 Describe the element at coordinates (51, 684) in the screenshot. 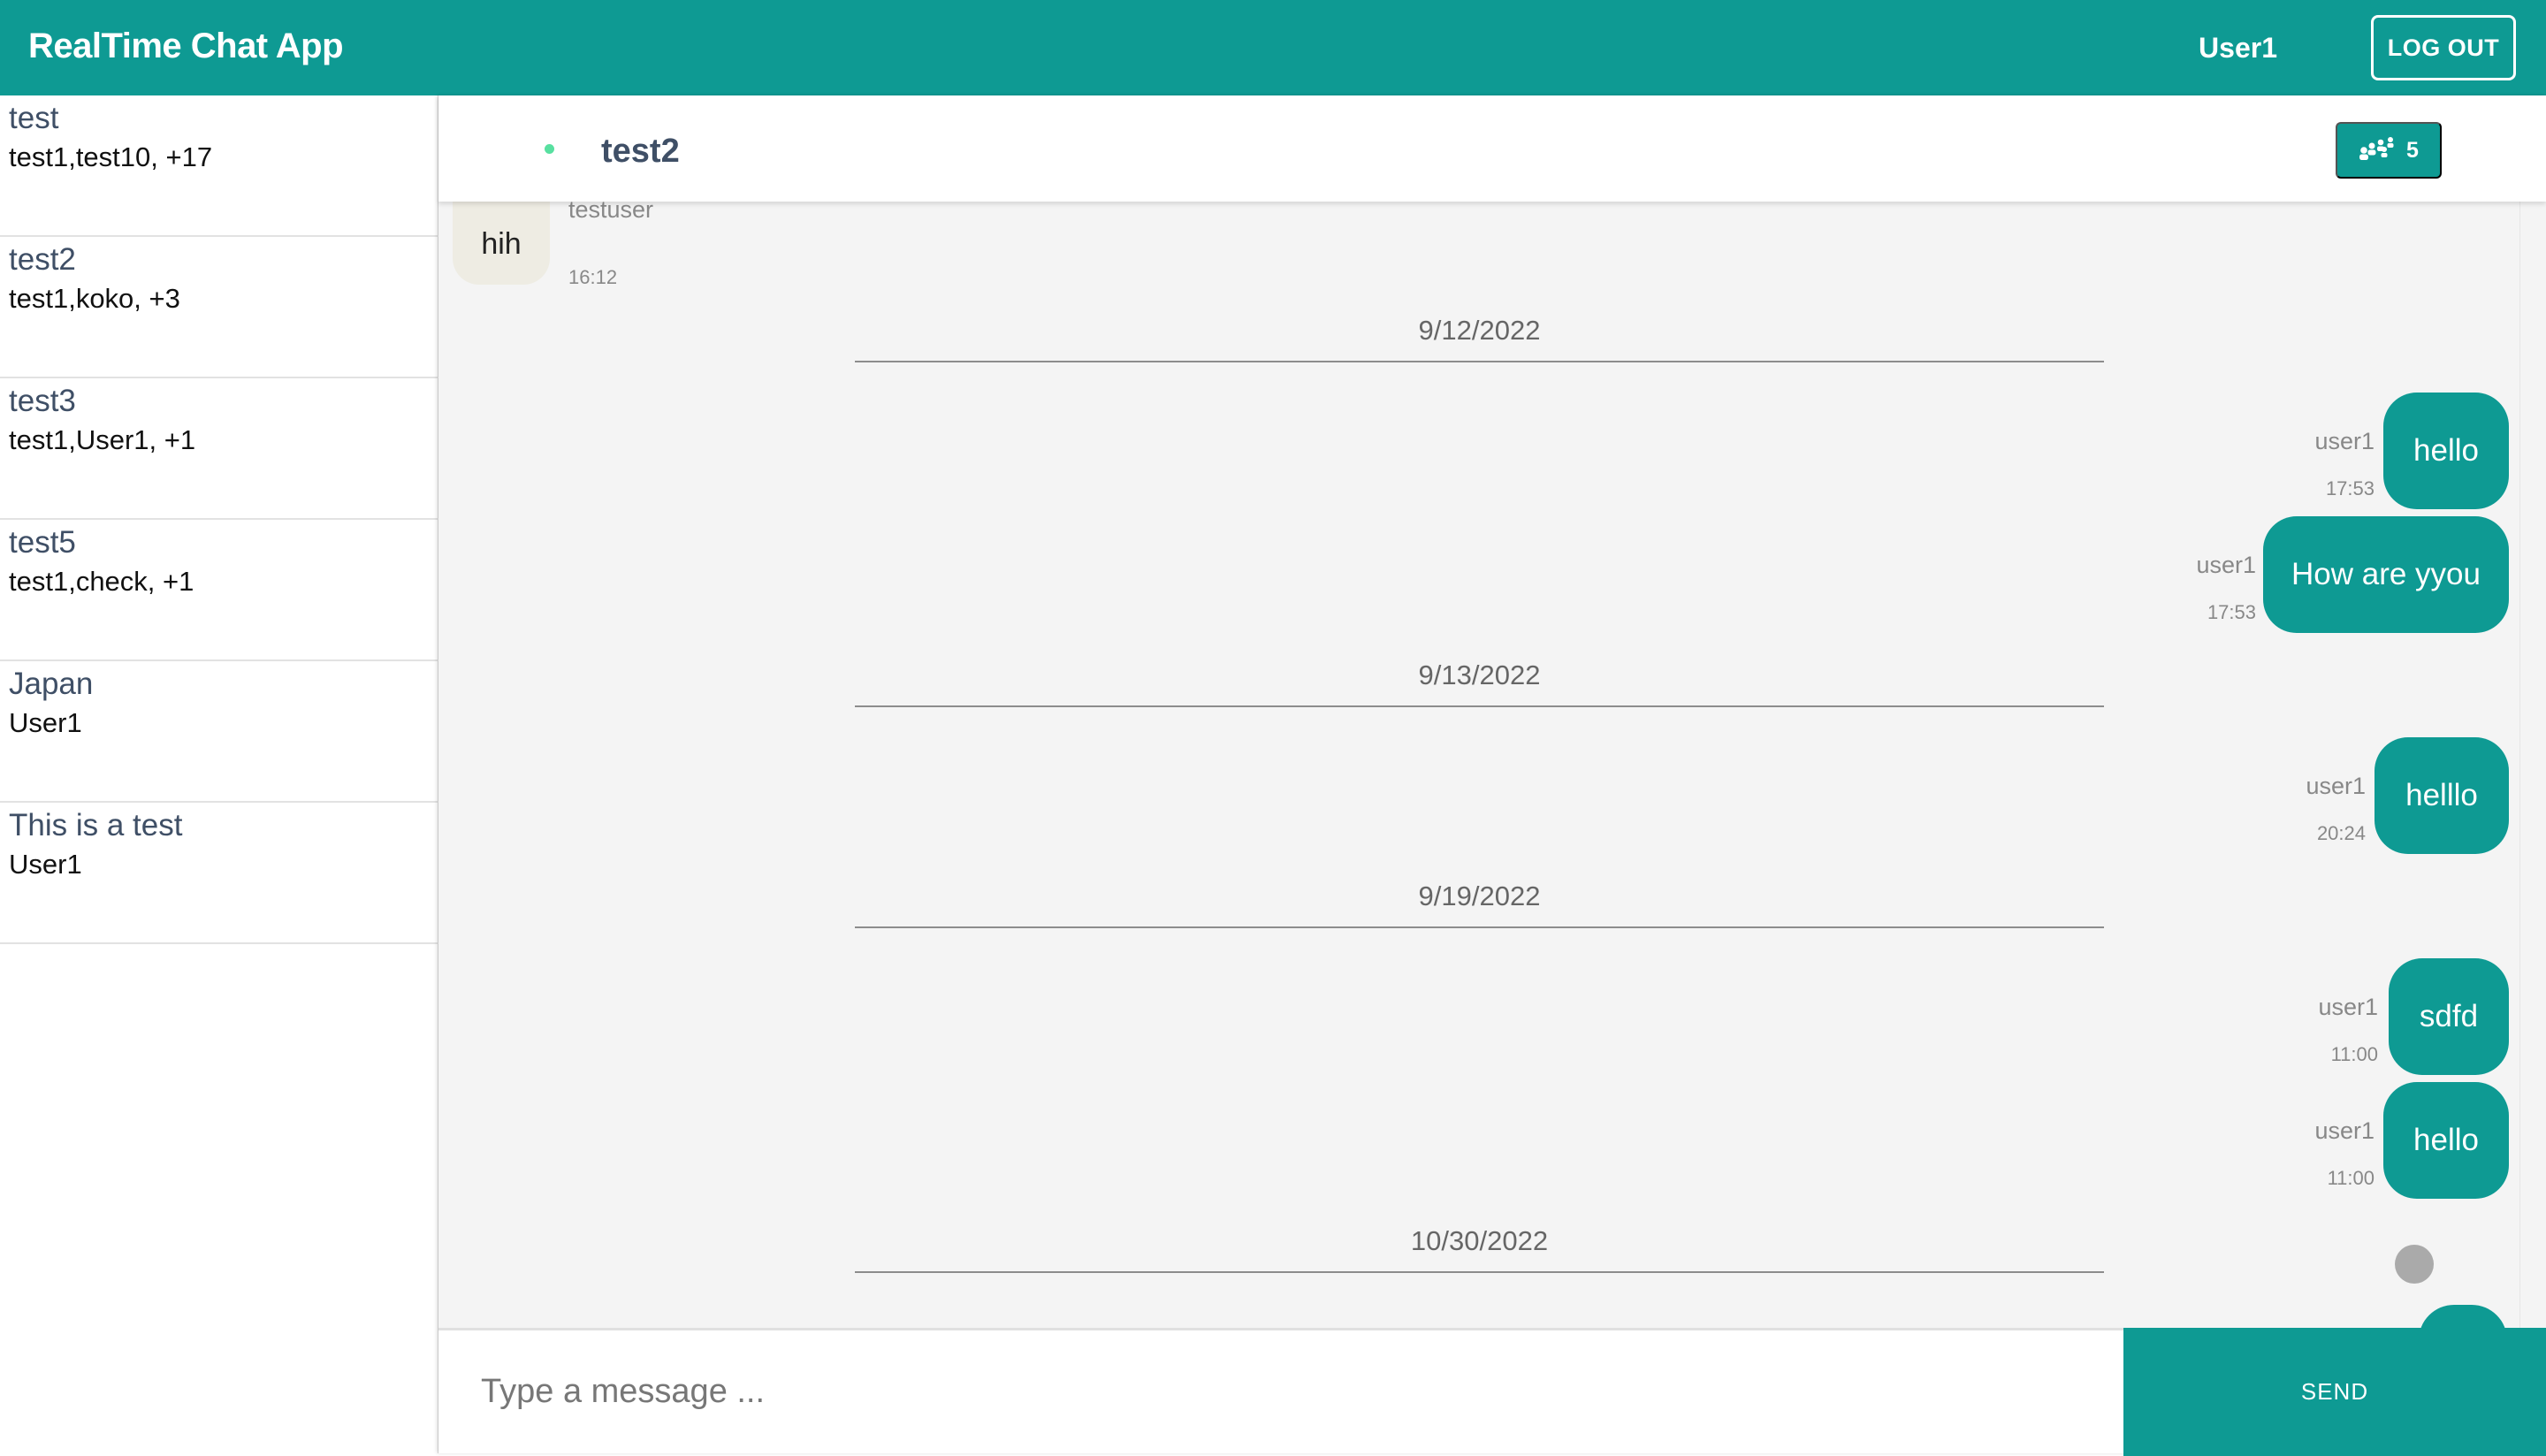

I see `room-name: Japan` at that location.